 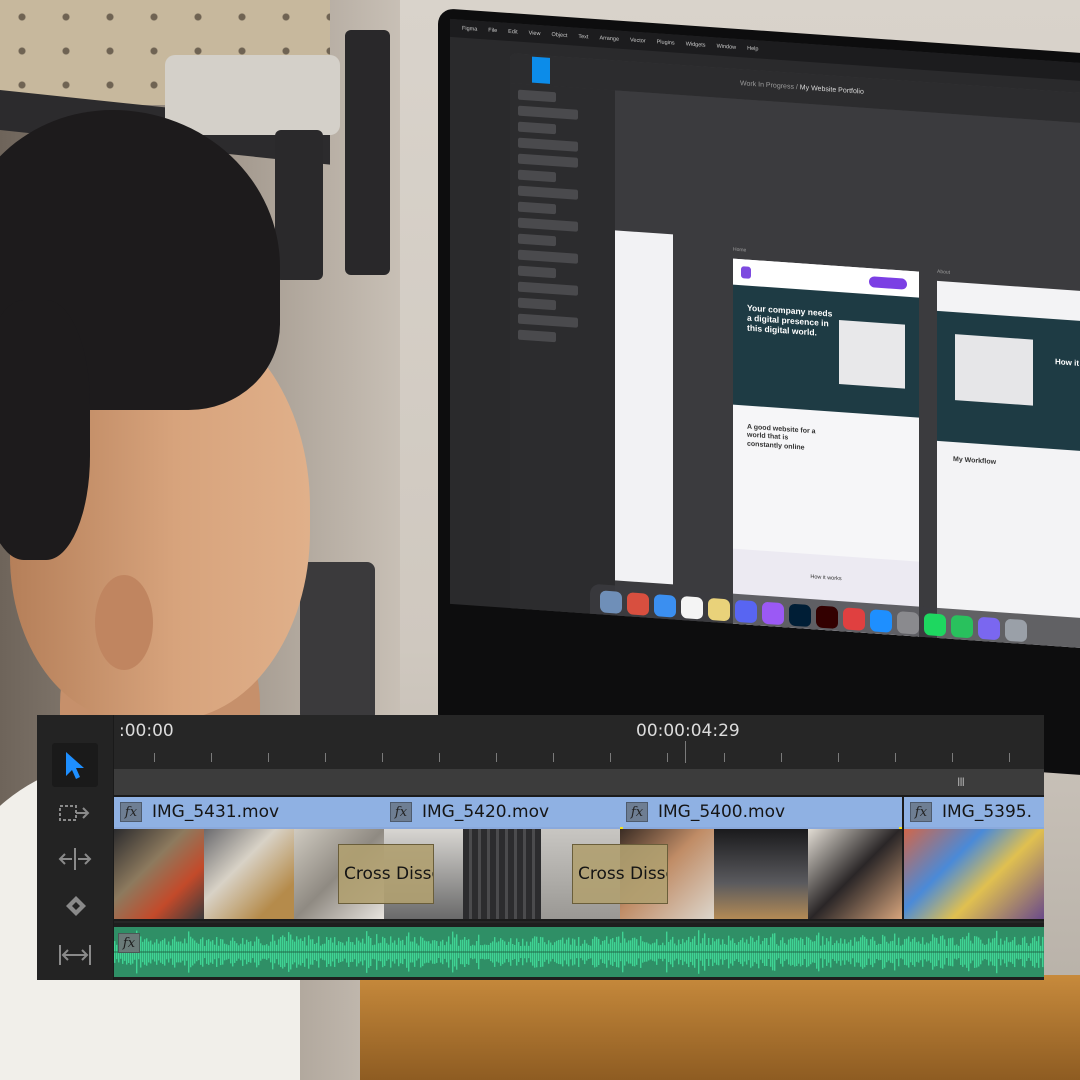 What do you see at coordinates (75, 955) in the screenshot?
I see `slip-tool-button` at bounding box center [75, 955].